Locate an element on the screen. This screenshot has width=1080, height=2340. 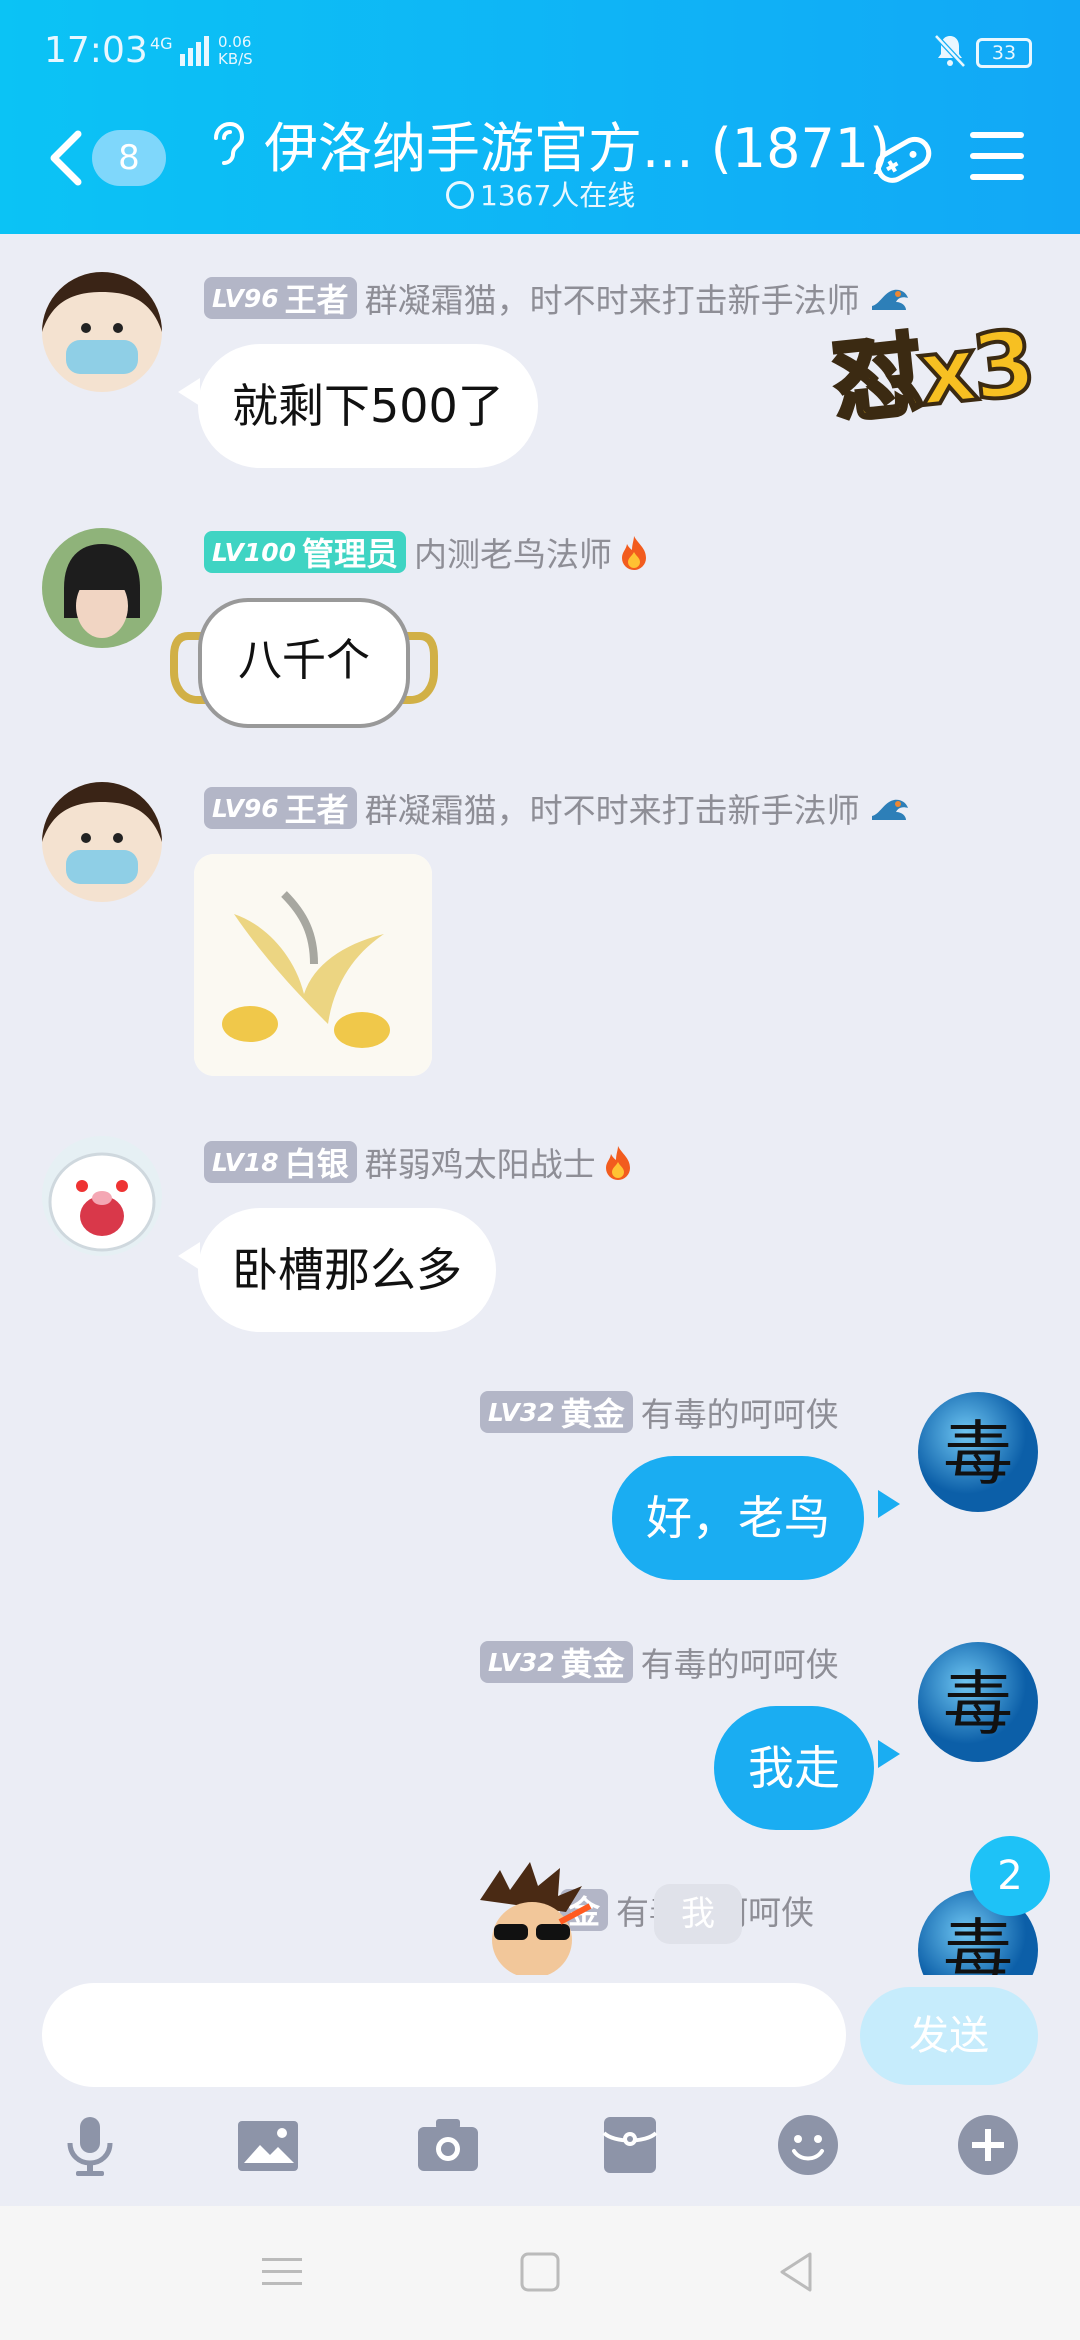
sticker-text: 八千个 is located at coordinates (304, 660).